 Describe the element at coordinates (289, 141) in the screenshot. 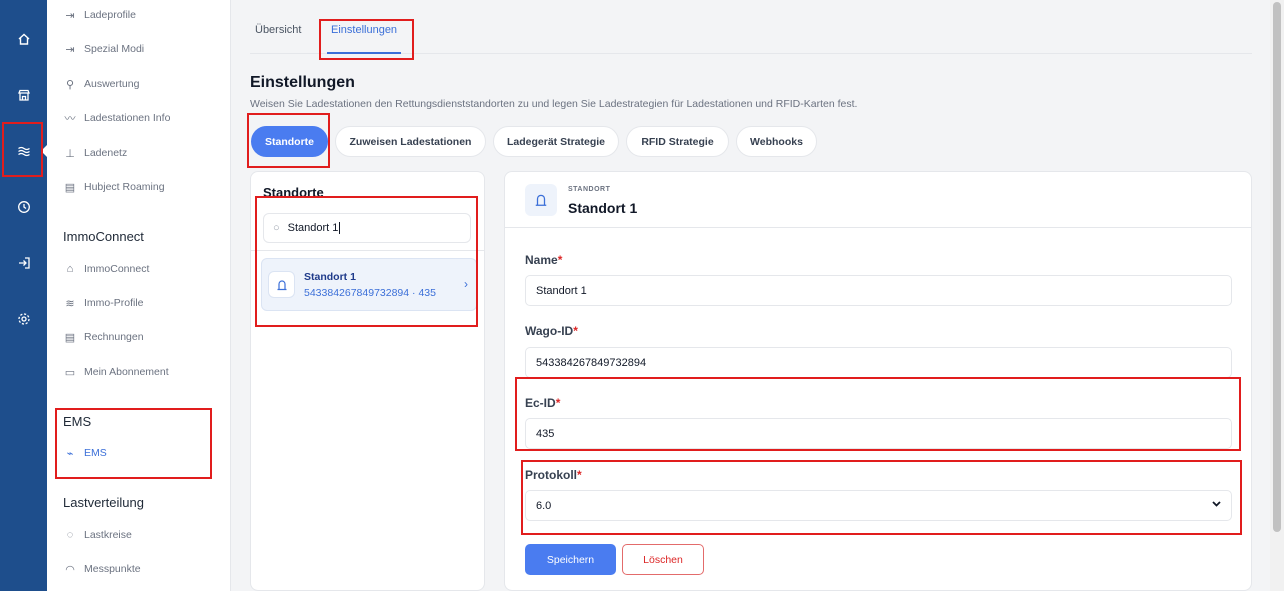

I see `pill-standorte: Standorte` at that location.